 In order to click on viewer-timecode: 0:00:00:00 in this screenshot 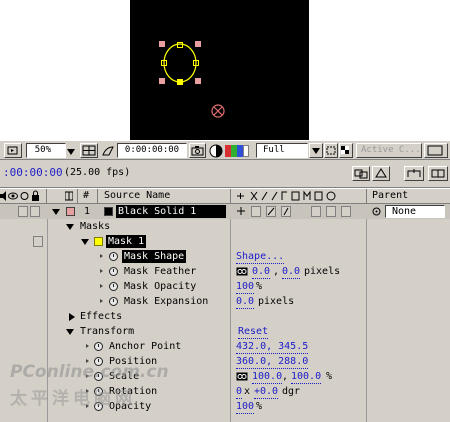, I will do `click(152, 150)`.